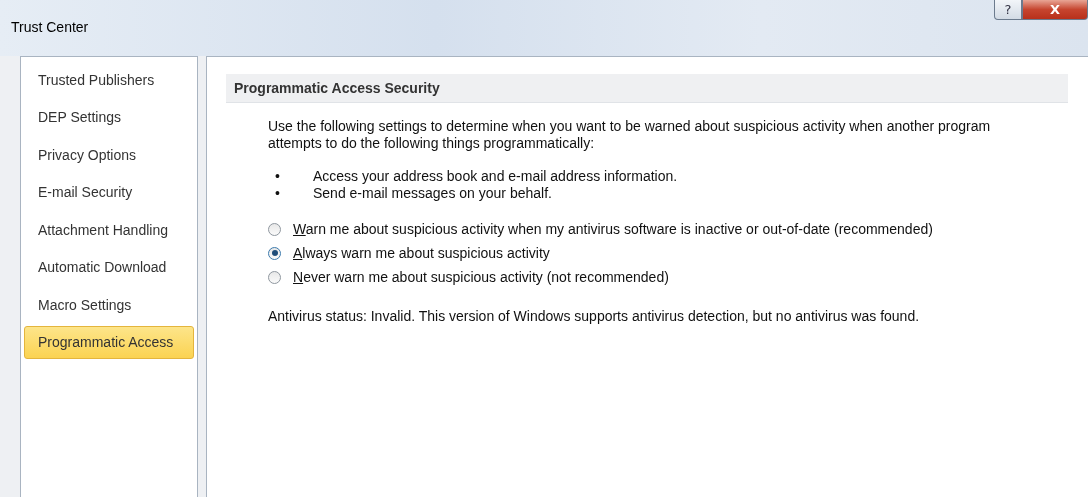 The height and width of the screenshot is (497, 1088). What do you see at coordinates (109, 192) in the screenshot?
I see `sidebar-item: E-mail Security` at bounding box center [109, 192].